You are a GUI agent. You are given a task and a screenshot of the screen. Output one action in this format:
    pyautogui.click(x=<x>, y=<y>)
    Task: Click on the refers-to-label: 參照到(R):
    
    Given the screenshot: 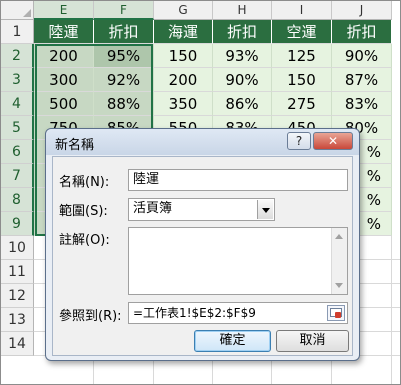 What is the action you would take?
    pyautogui.click(x=90, y=316)
    